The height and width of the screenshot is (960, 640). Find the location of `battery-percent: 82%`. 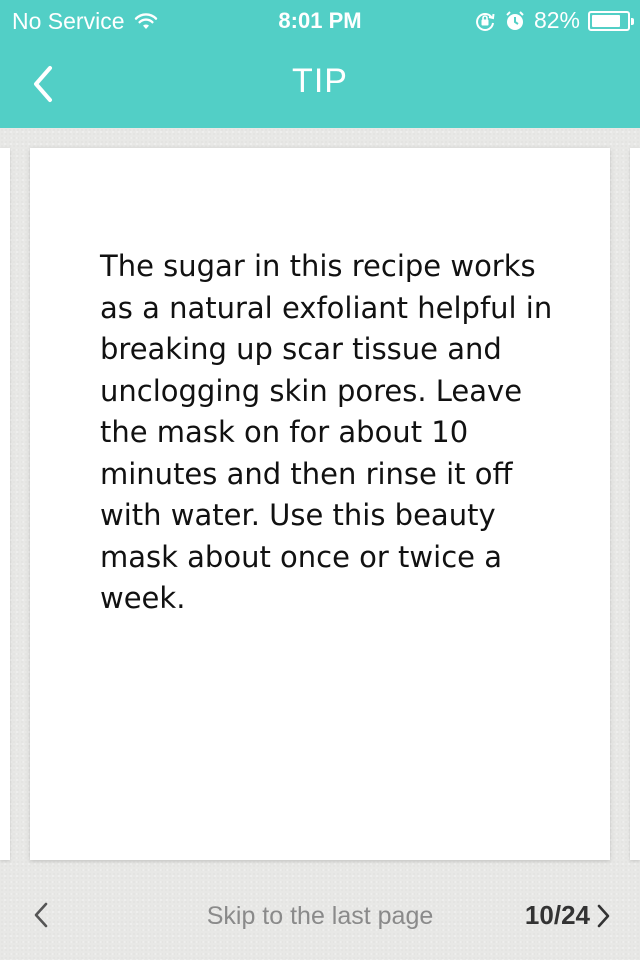

battery-percent: 82% is located at coordinates (556, 20).